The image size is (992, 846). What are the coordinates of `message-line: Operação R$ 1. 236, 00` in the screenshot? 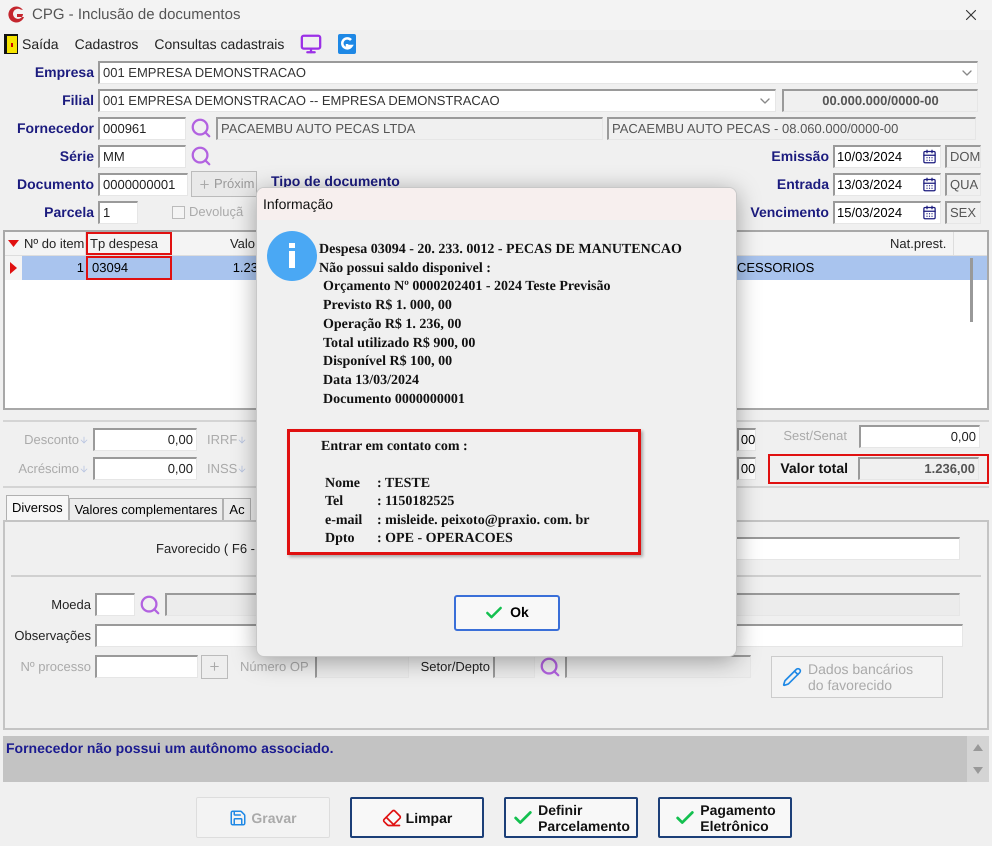 It's located at (392, 325).